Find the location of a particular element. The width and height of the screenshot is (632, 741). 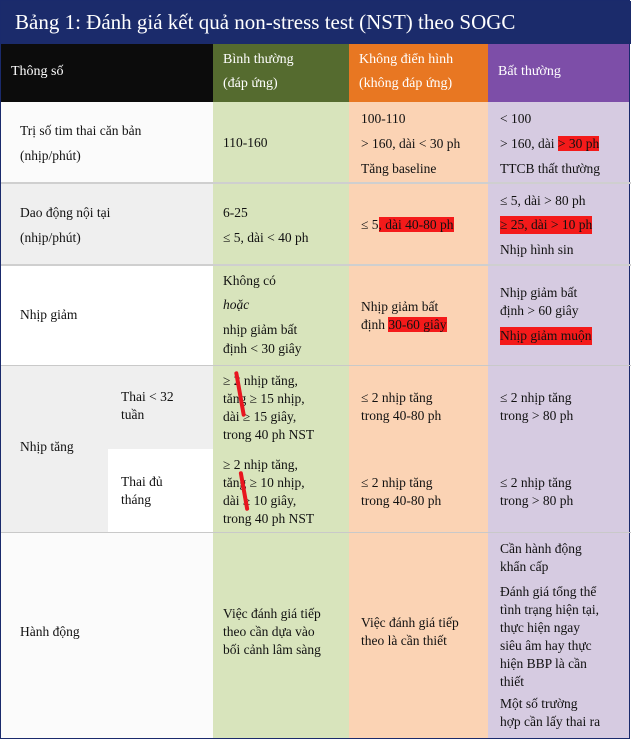

accel-term-abnormal: ≤ 2 nhịp tăng trong > 80 ph is located at coordinates (558, 490).